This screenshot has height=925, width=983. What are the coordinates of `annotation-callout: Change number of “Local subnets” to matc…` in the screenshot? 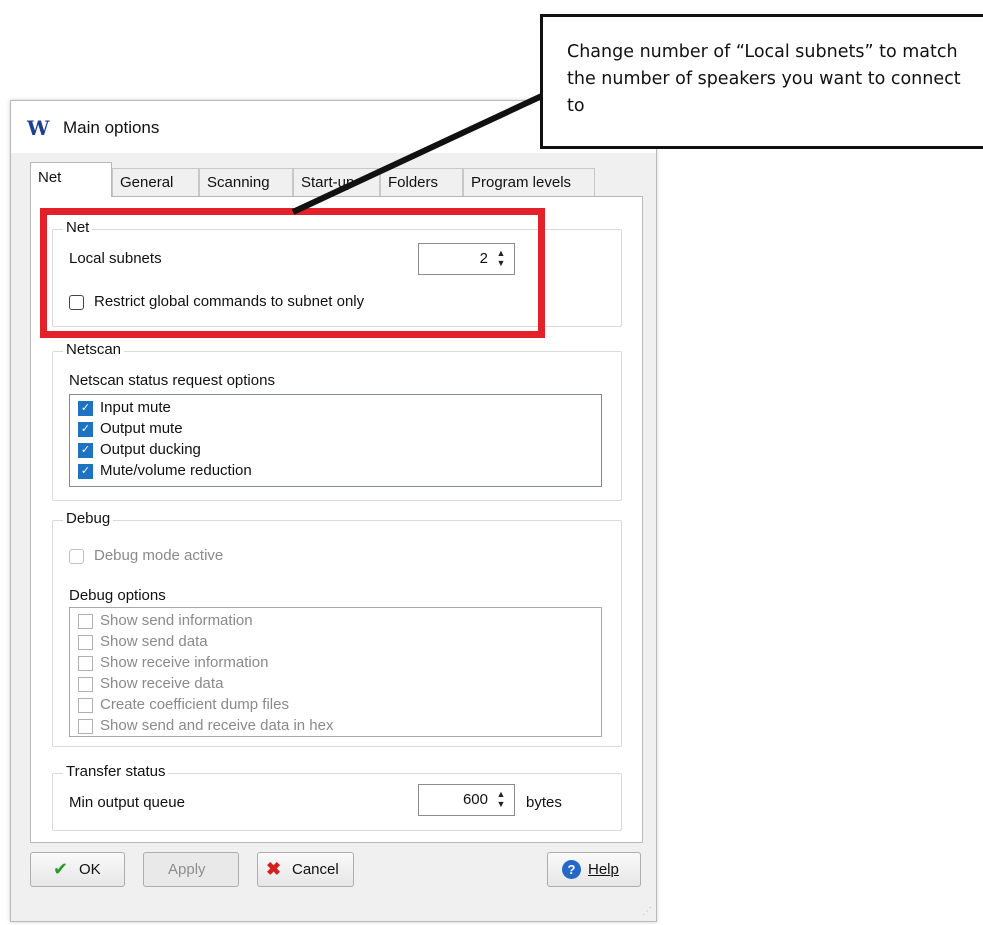 It's located at (761, 81).